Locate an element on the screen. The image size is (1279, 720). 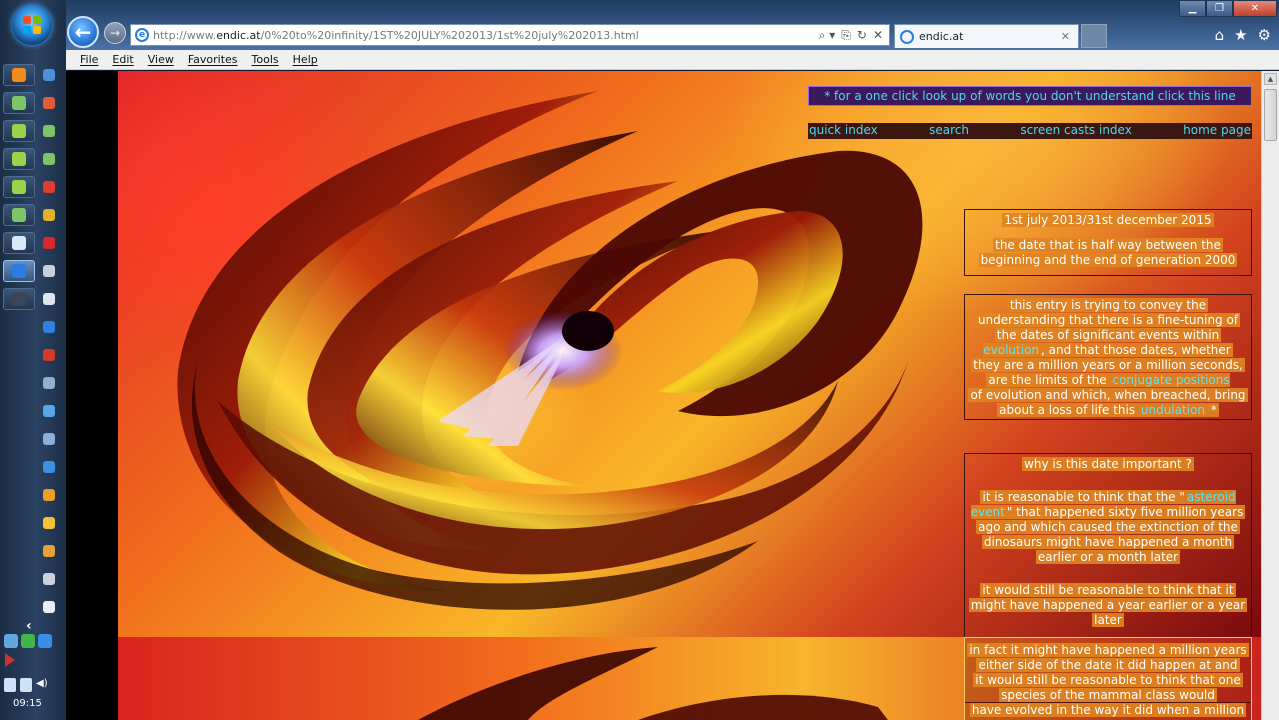
forward-button: → is located at coordinates (115, 33).